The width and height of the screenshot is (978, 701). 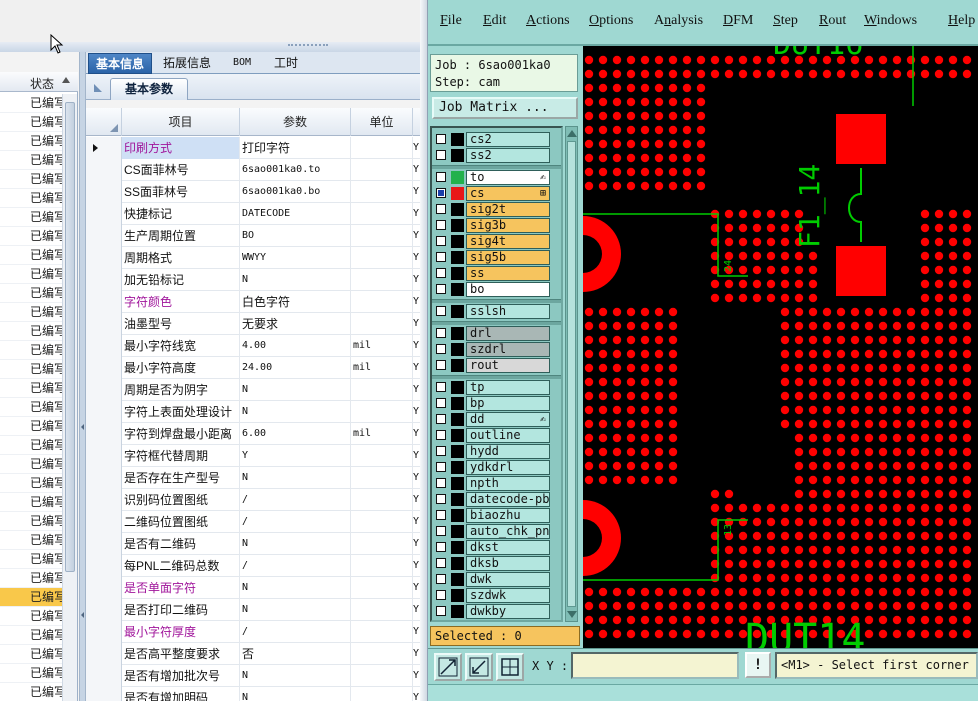 I want to click on item-cell: 生产周期位置, so click(x=181, y=236).